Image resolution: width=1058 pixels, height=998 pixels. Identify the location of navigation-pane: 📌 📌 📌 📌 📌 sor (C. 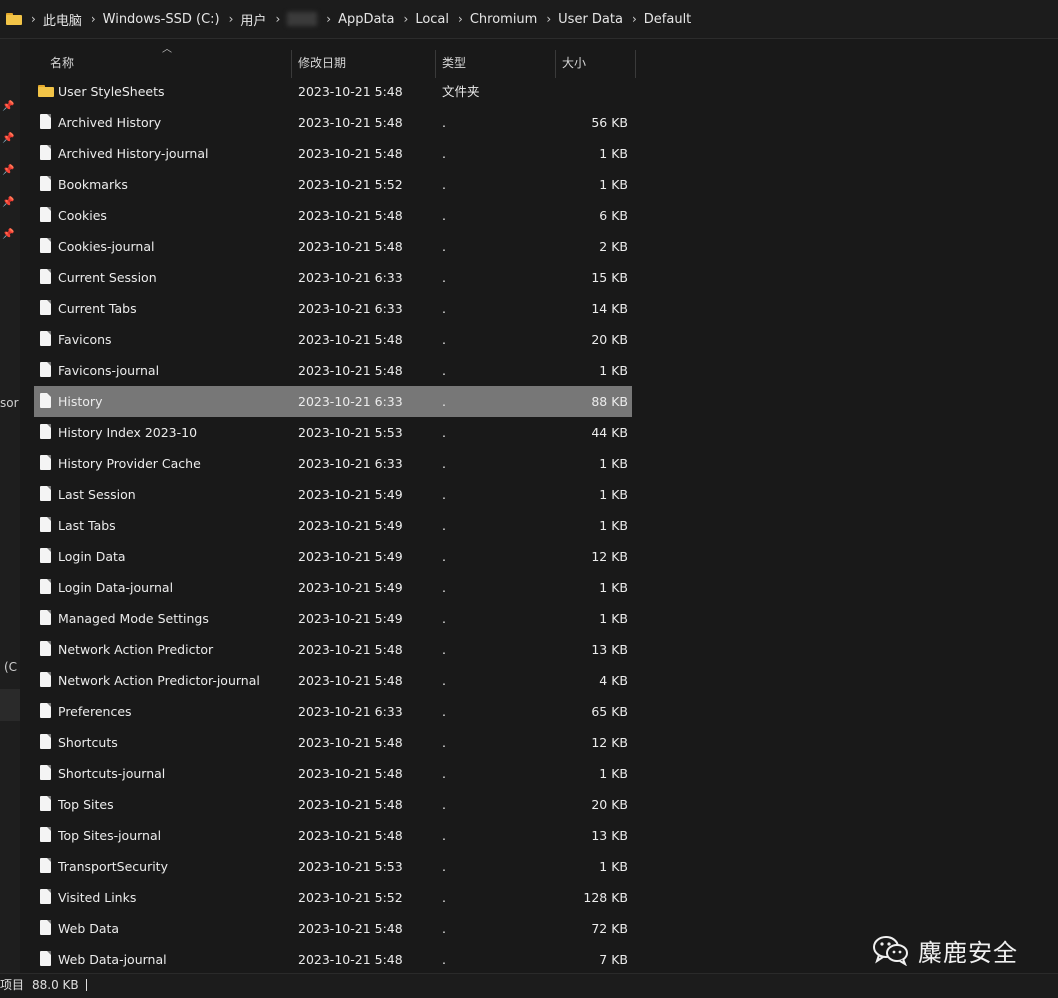
(10, 506).